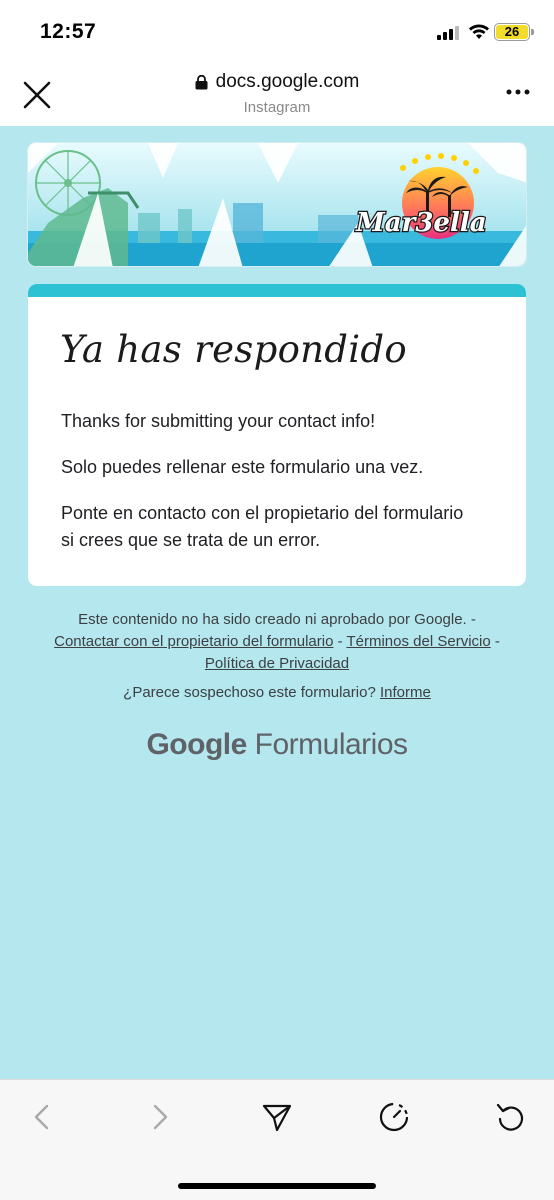 Image resolution: width=554 pixels, height=1200 pixels. I want to click on source-app-label: Instagram, so click(277, 107).